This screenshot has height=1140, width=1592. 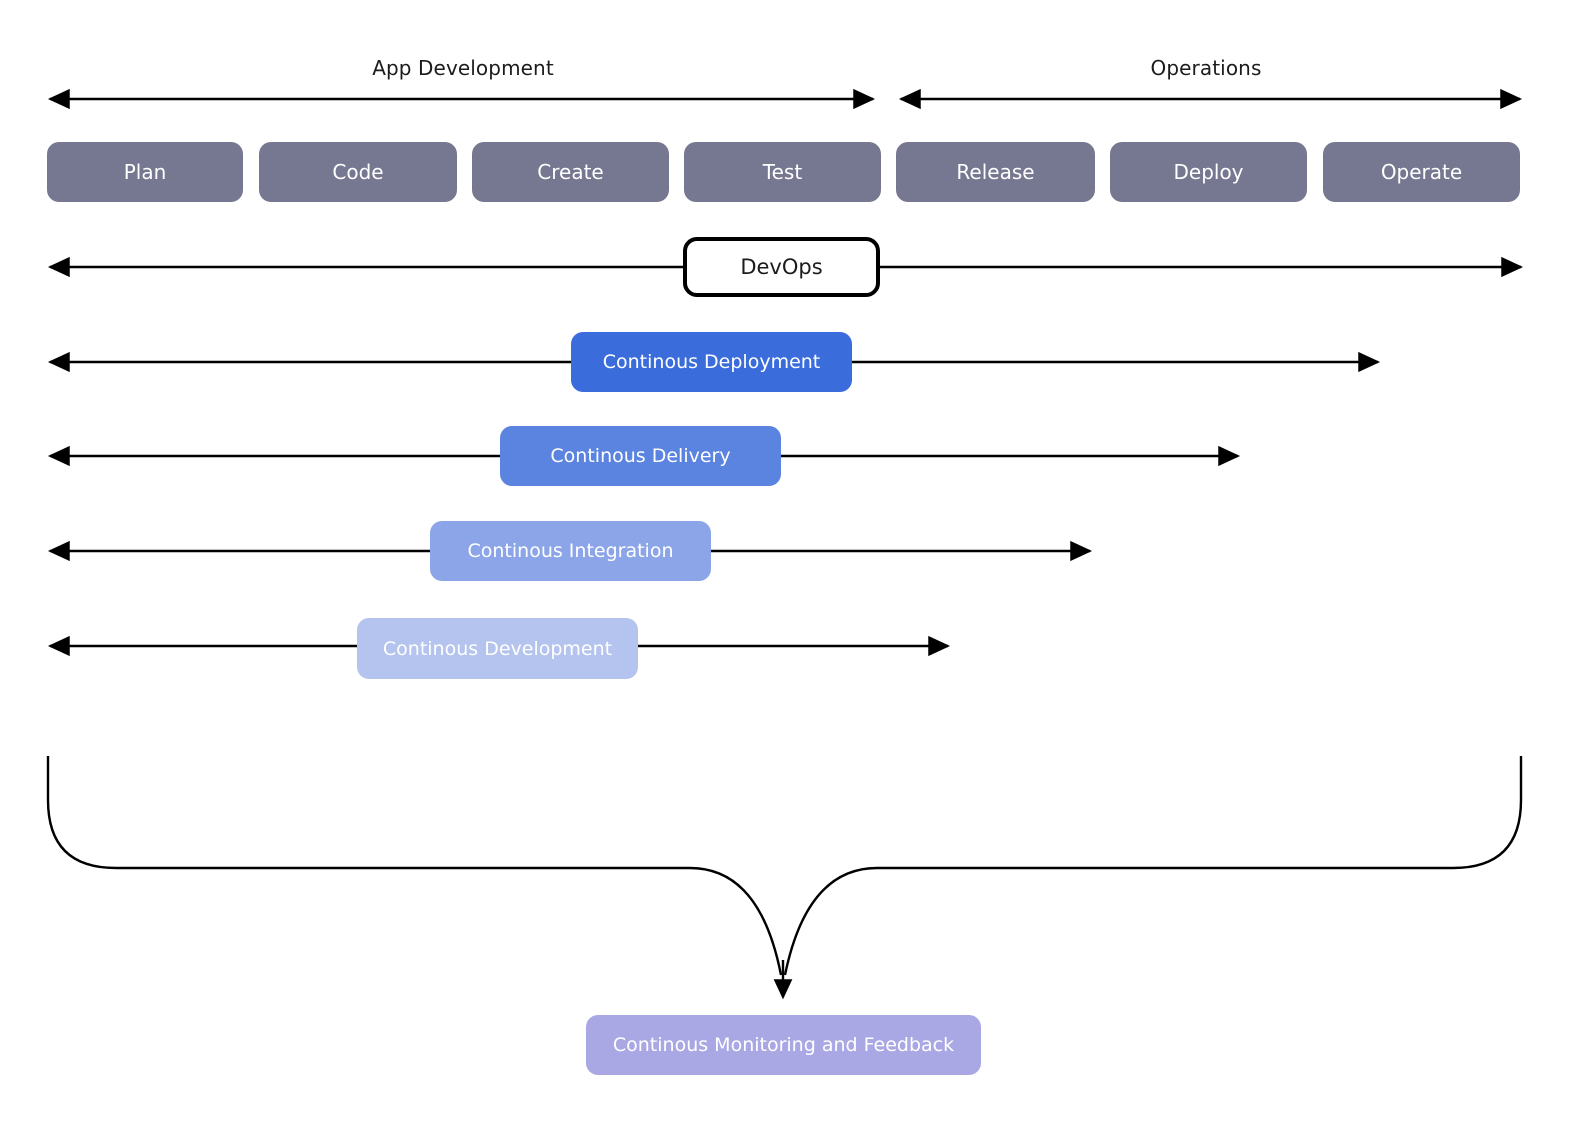 I want to click on feedback-loop-left-branch, so click(x=414, y=866).